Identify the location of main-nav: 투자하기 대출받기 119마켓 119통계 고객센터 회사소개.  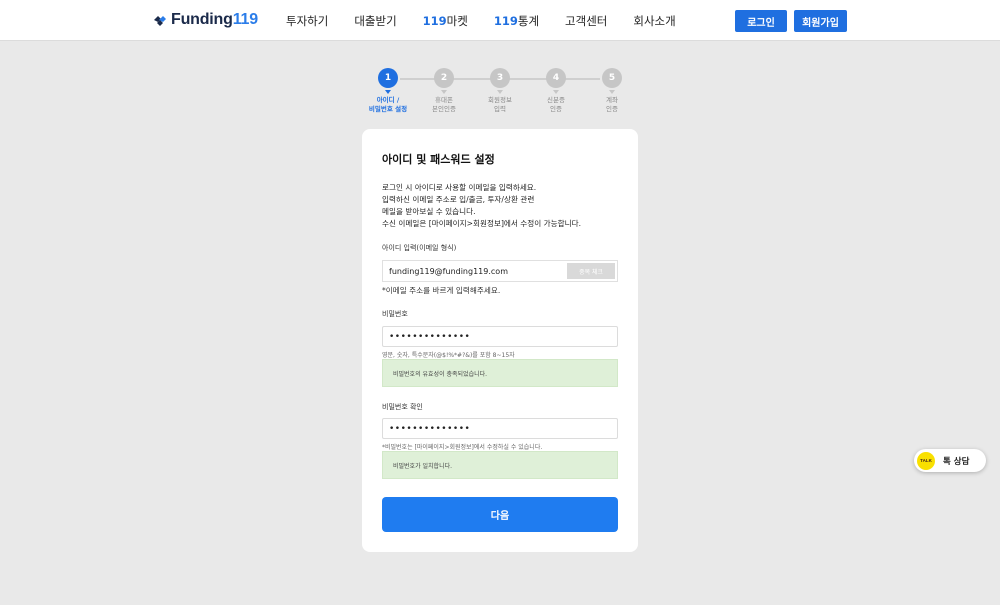
(494, 20).